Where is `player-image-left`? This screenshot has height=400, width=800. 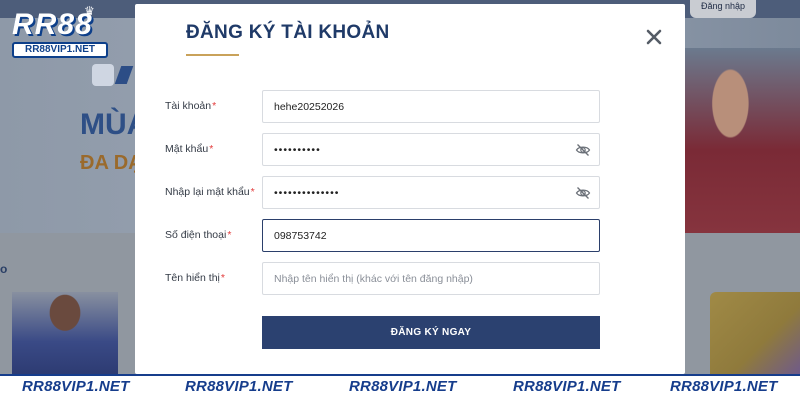 player-image-left is located at coordinates (65, 333).